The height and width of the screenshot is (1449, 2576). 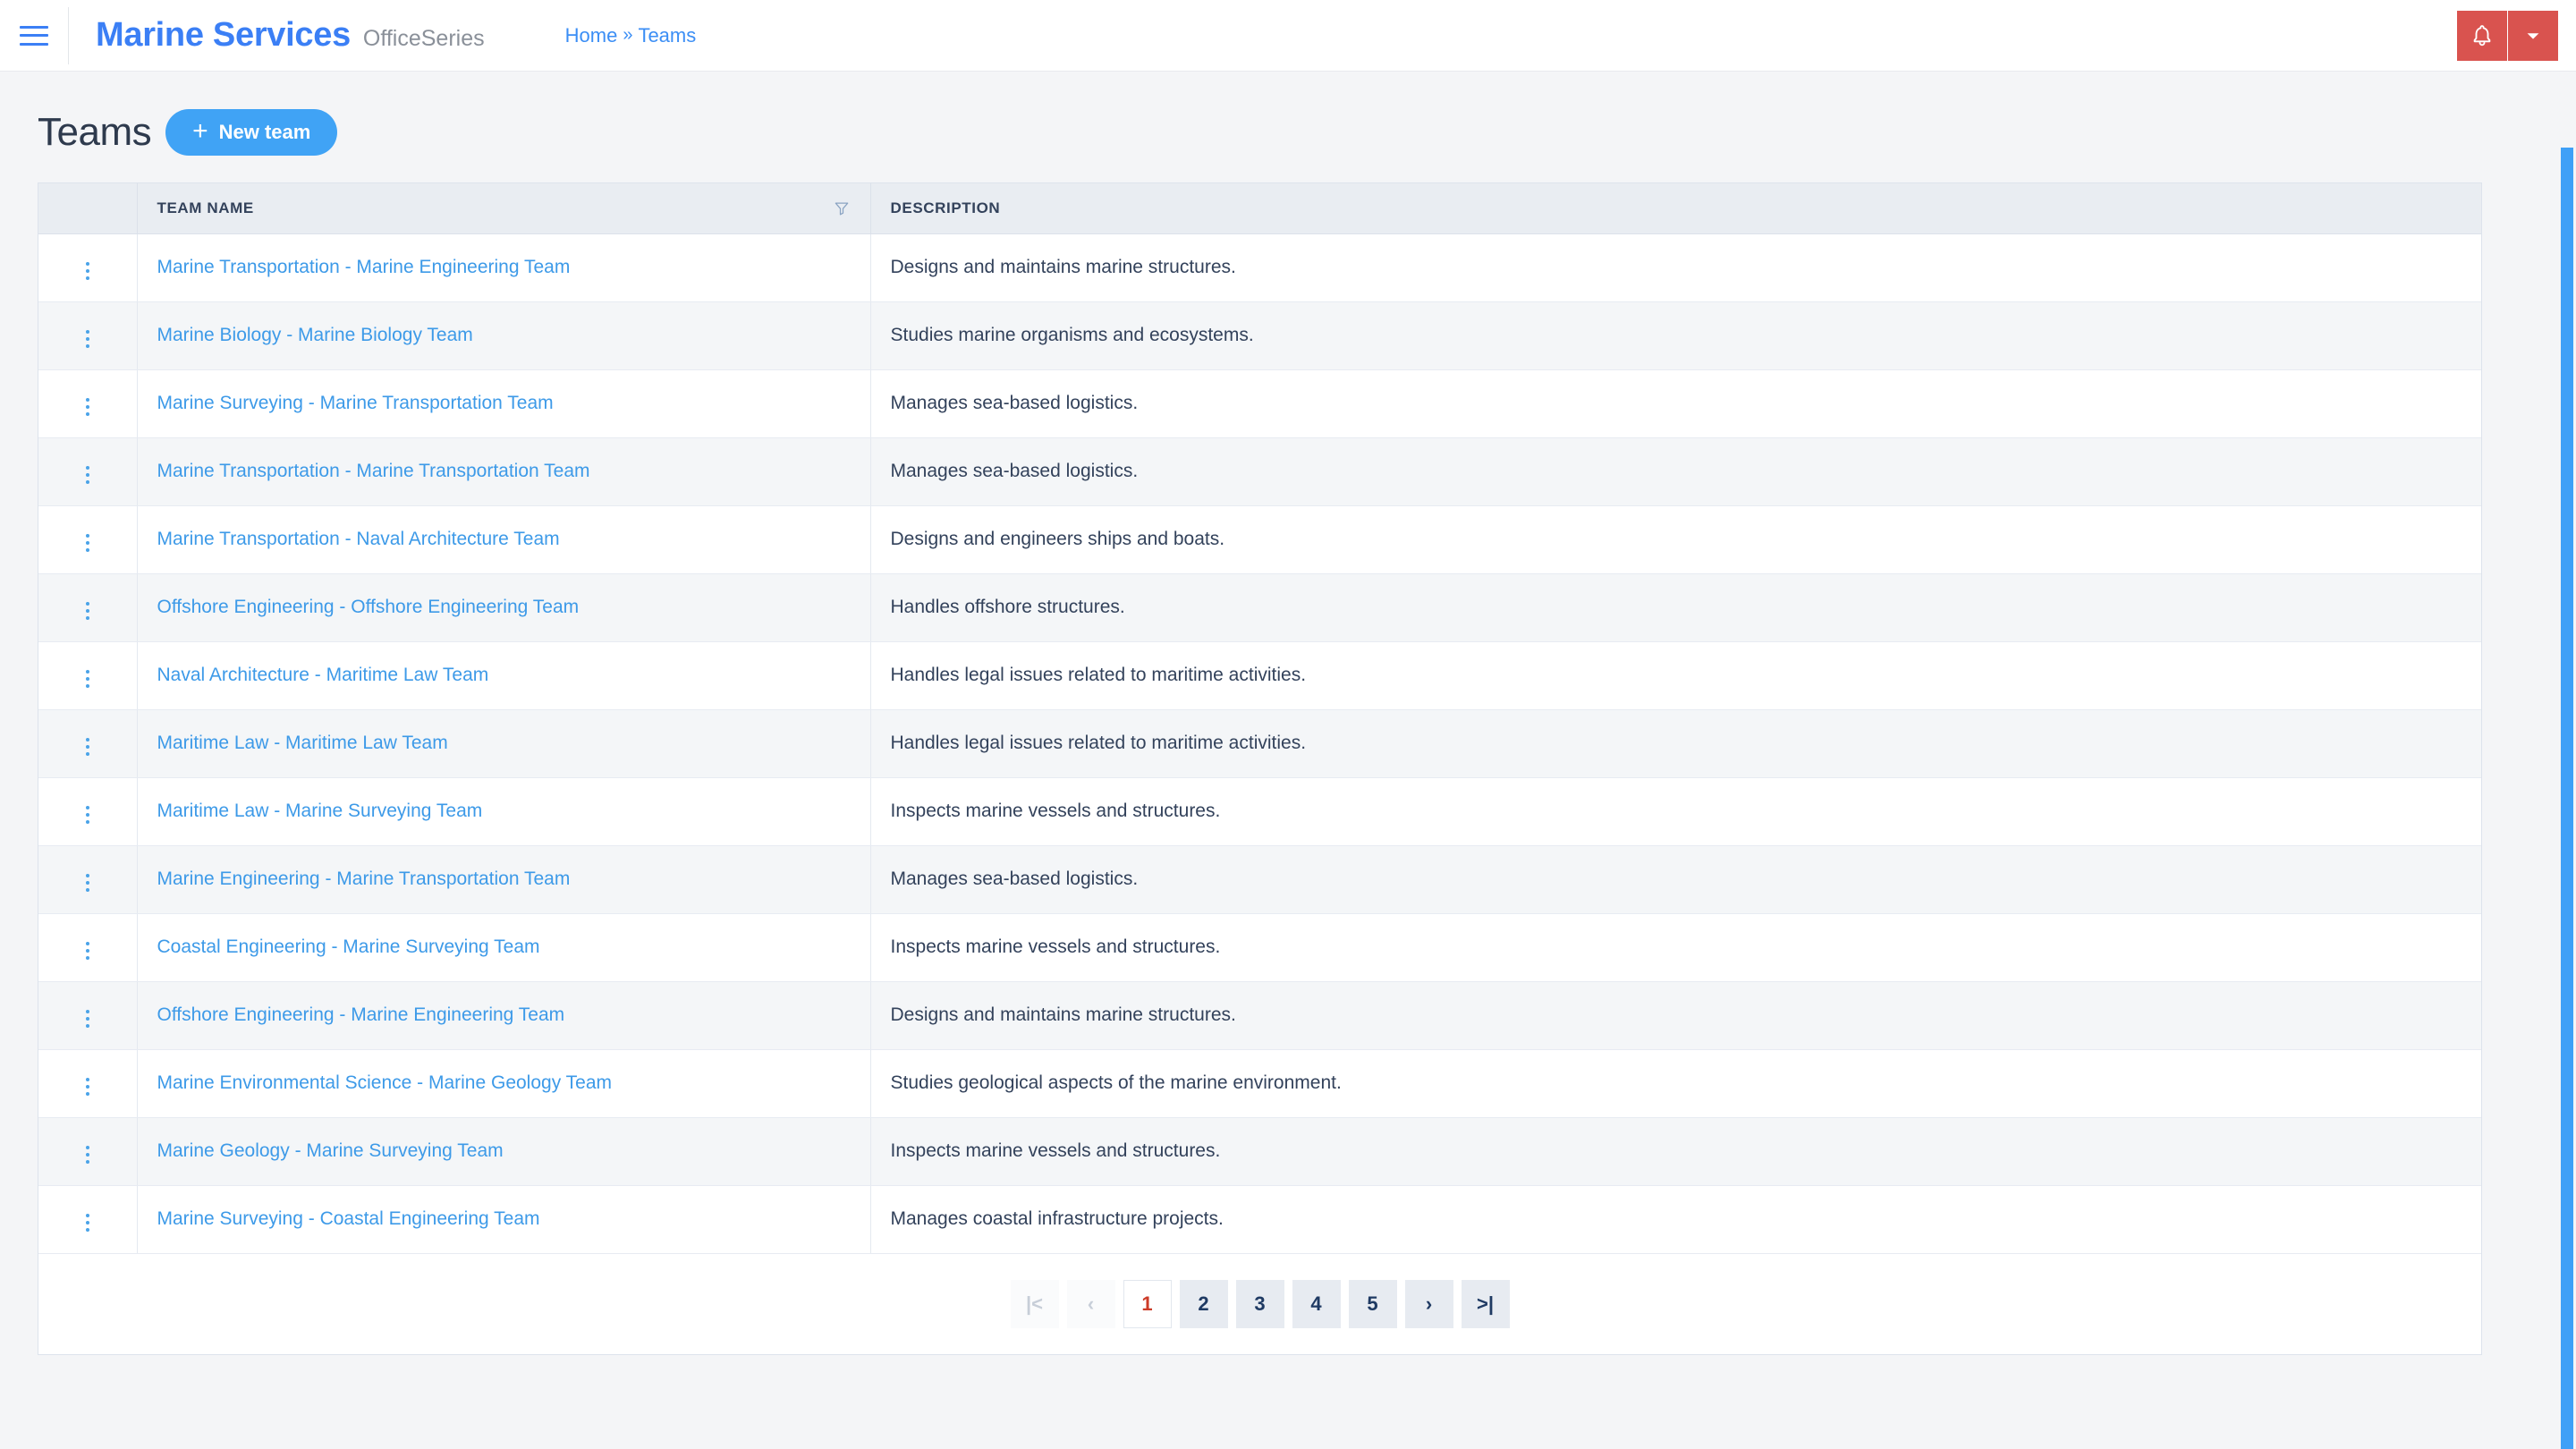 What do you see at coordinates (504, 675) in the screenshot?
I see `team-name-cell: Naval Architecture - Maritime Law Team` at bounding box center [504, 675].